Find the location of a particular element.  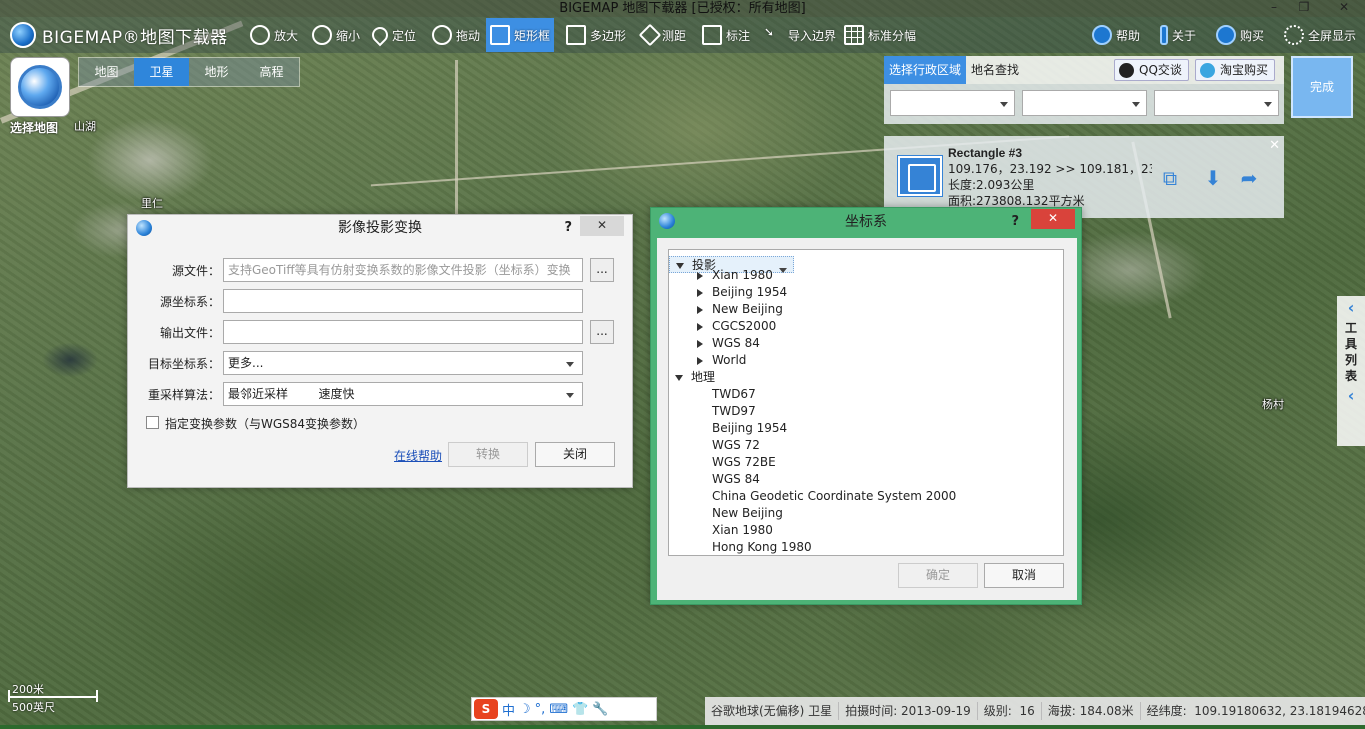

minimize-button: – is located at coordinates (1274, 8).